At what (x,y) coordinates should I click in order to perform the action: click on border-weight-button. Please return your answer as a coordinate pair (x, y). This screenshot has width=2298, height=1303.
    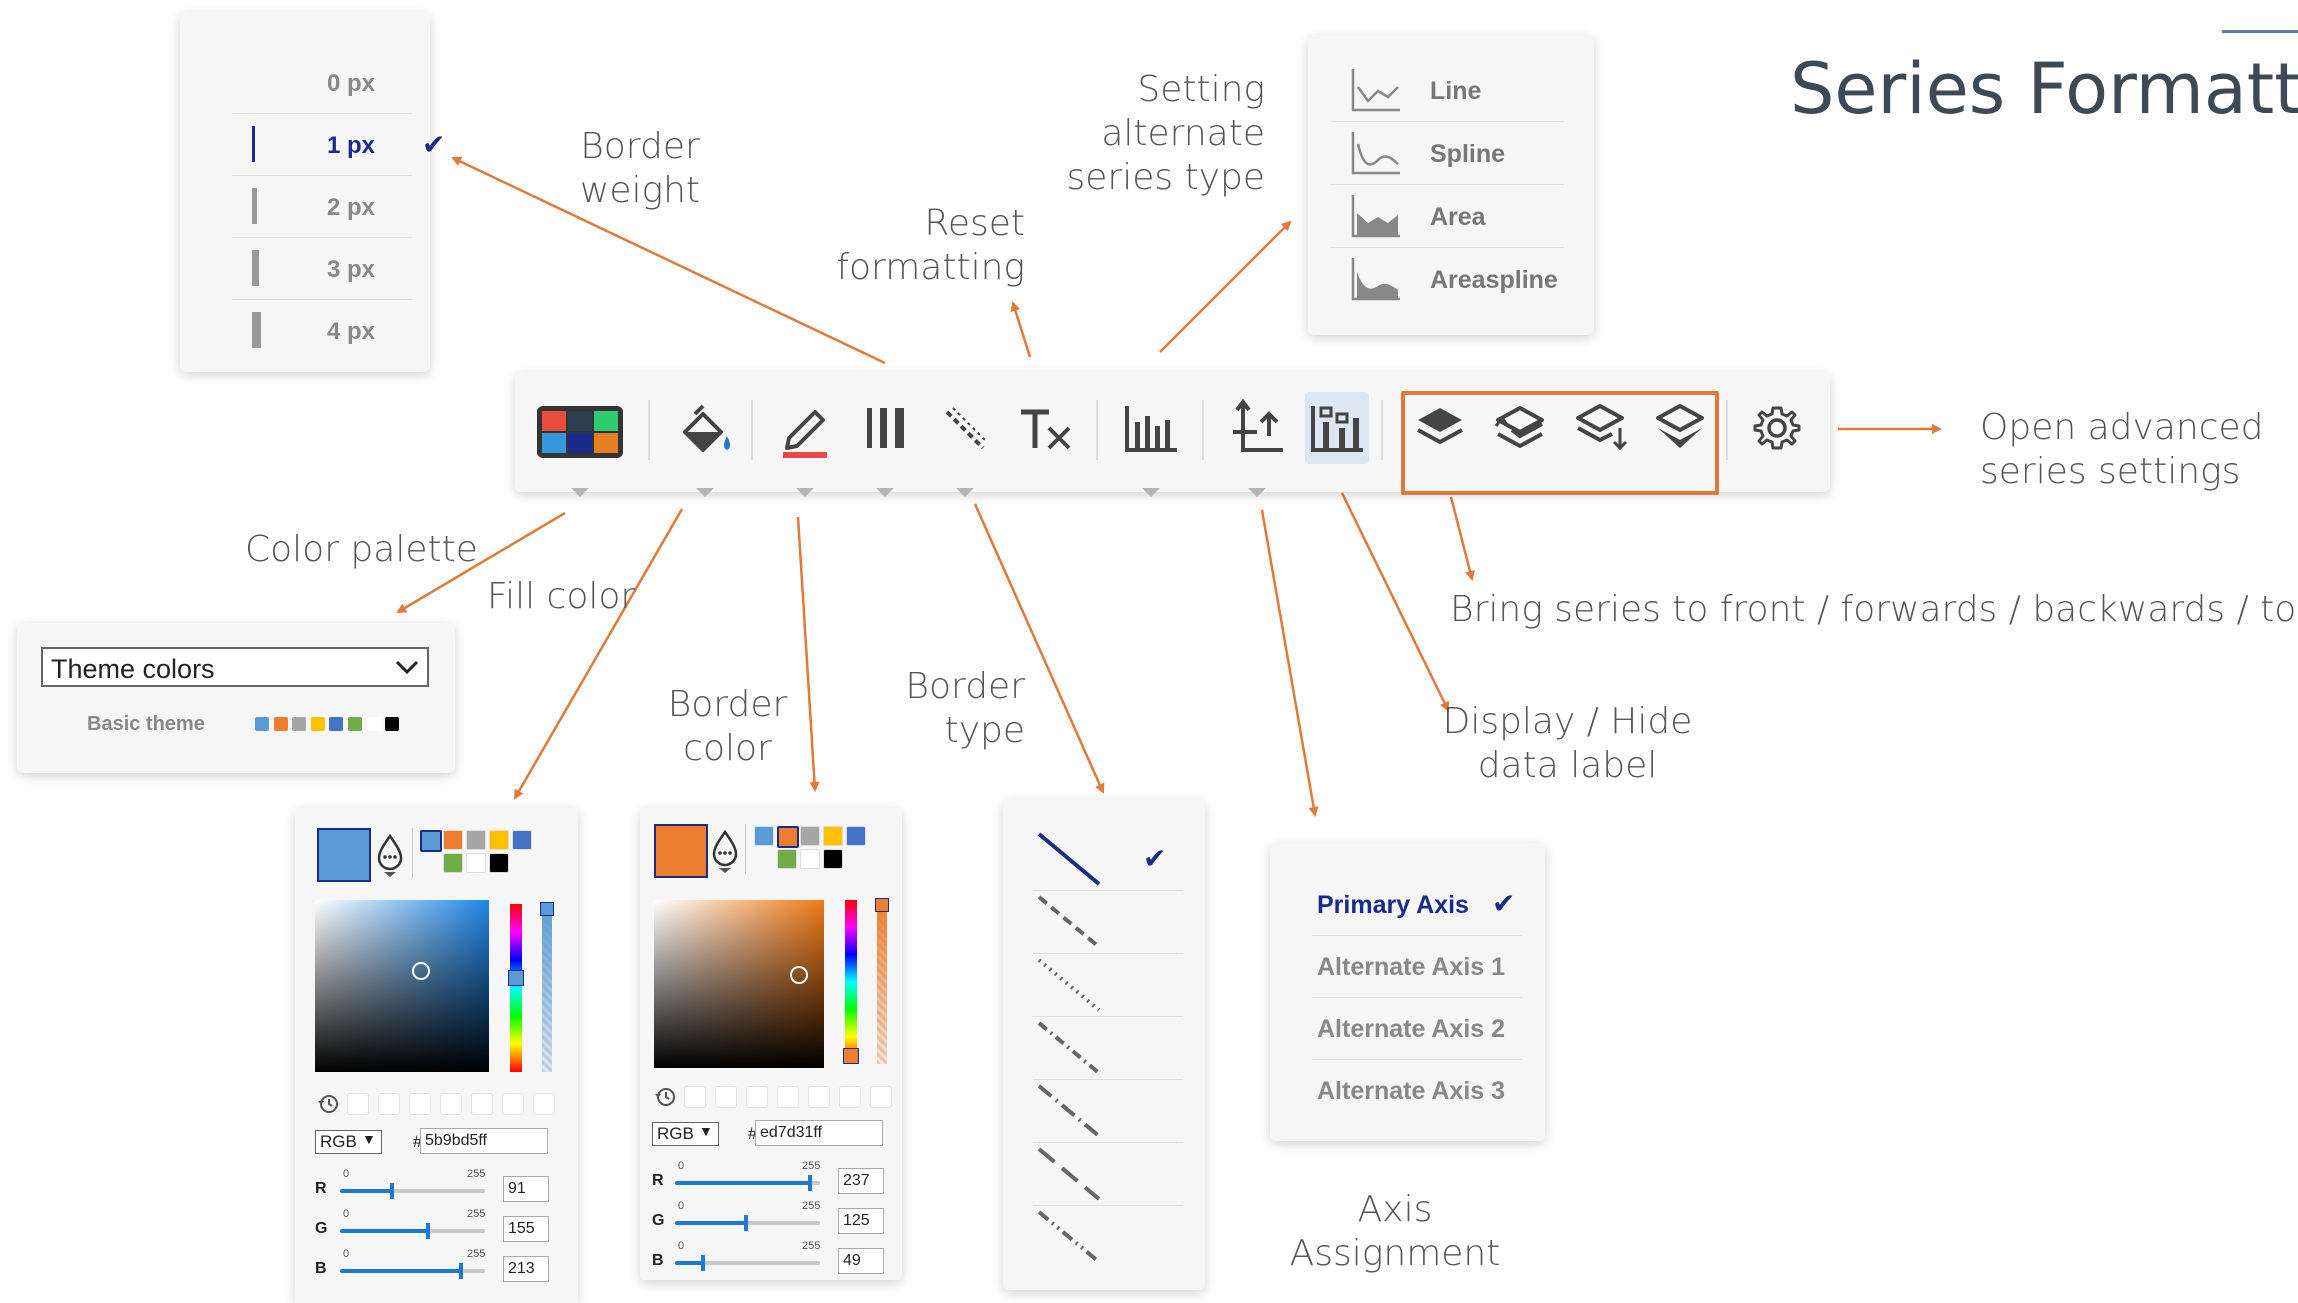
    Looking at the image, I should click on (885, 444).